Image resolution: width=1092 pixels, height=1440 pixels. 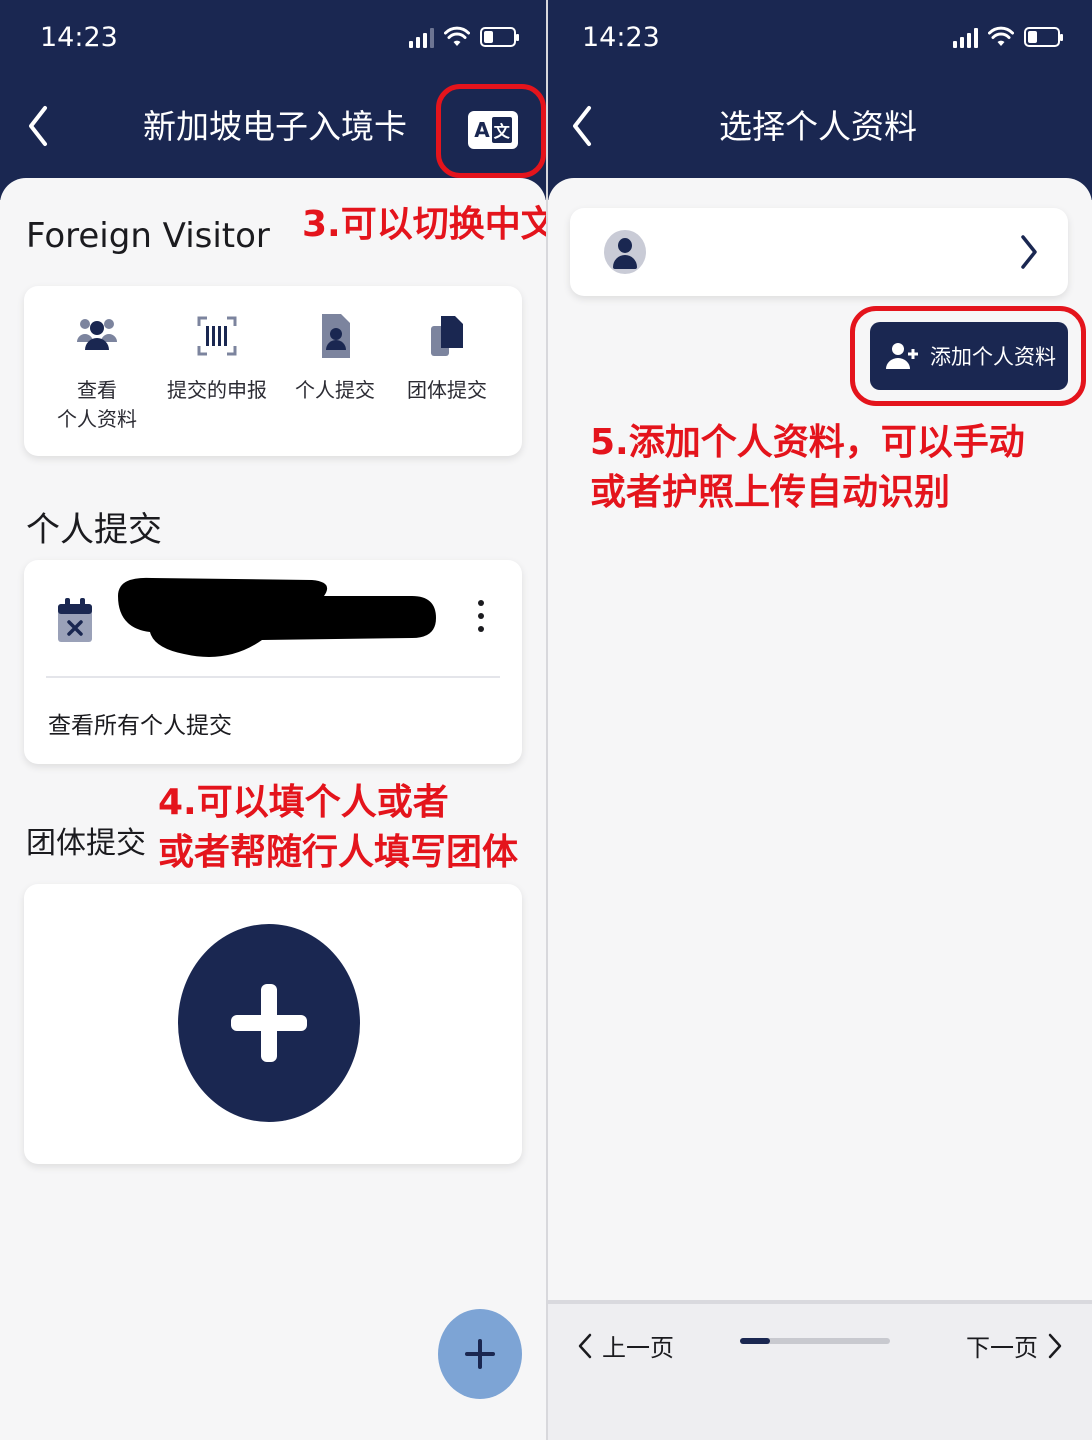 I want to click on prev-page-label: 上一页, so click(x=638, y=1348).